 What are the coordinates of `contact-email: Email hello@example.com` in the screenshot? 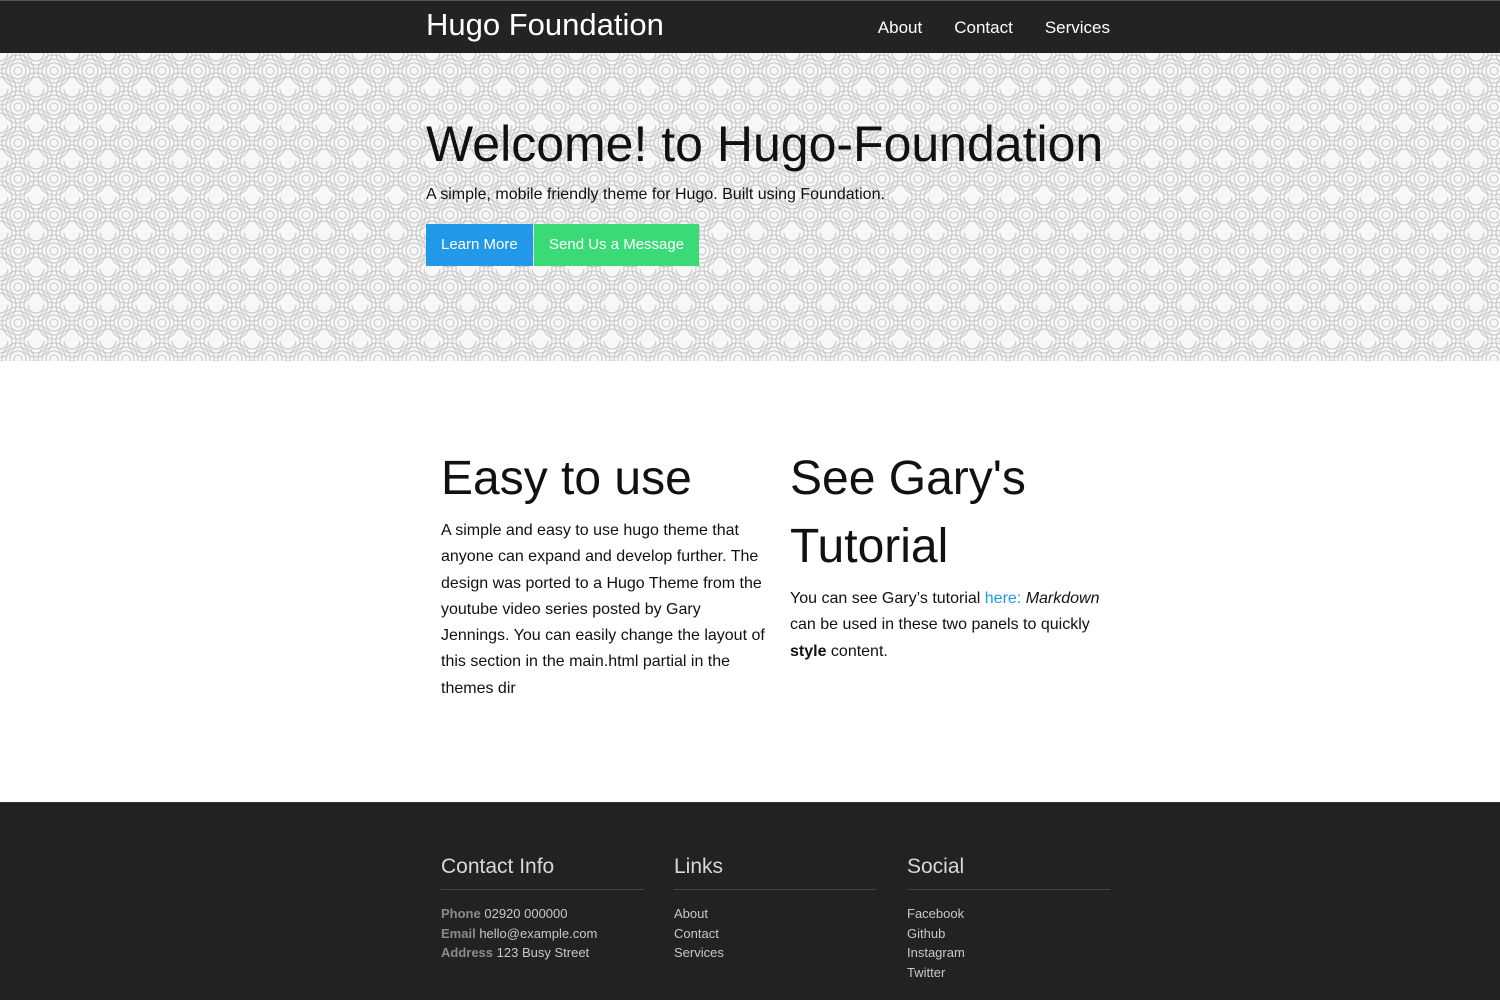 It's located at (542, 934).